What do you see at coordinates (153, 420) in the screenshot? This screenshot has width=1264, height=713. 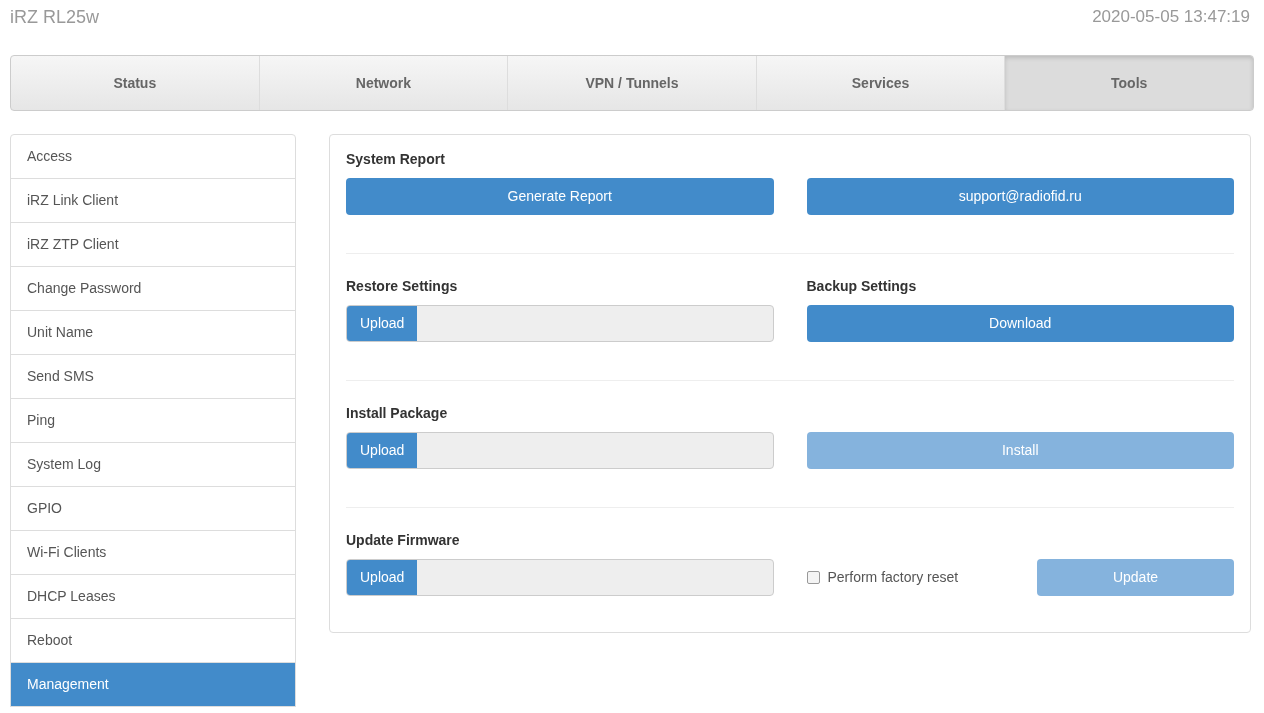 I see `sidebar-item: Ping` at bounding box center [153, 420].